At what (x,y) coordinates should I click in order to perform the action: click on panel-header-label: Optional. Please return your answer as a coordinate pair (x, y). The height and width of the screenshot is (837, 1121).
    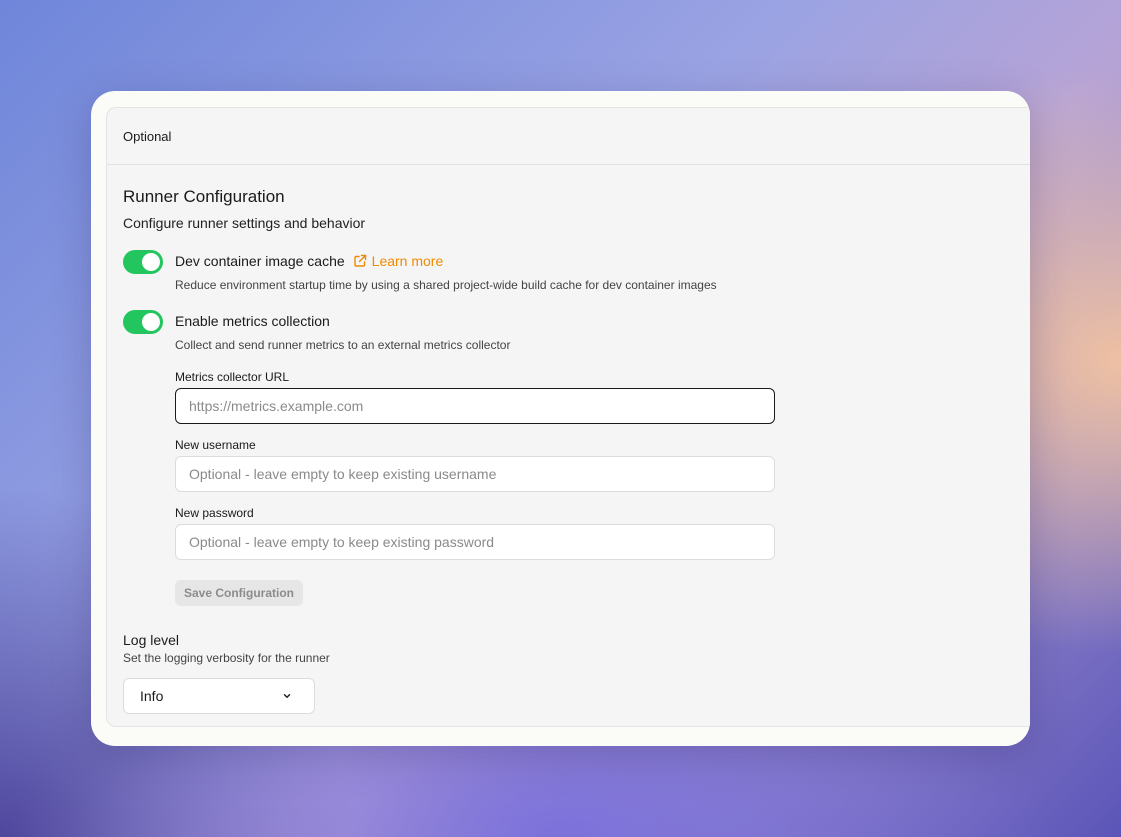
    Looking at the image, I should click on (147, 136).